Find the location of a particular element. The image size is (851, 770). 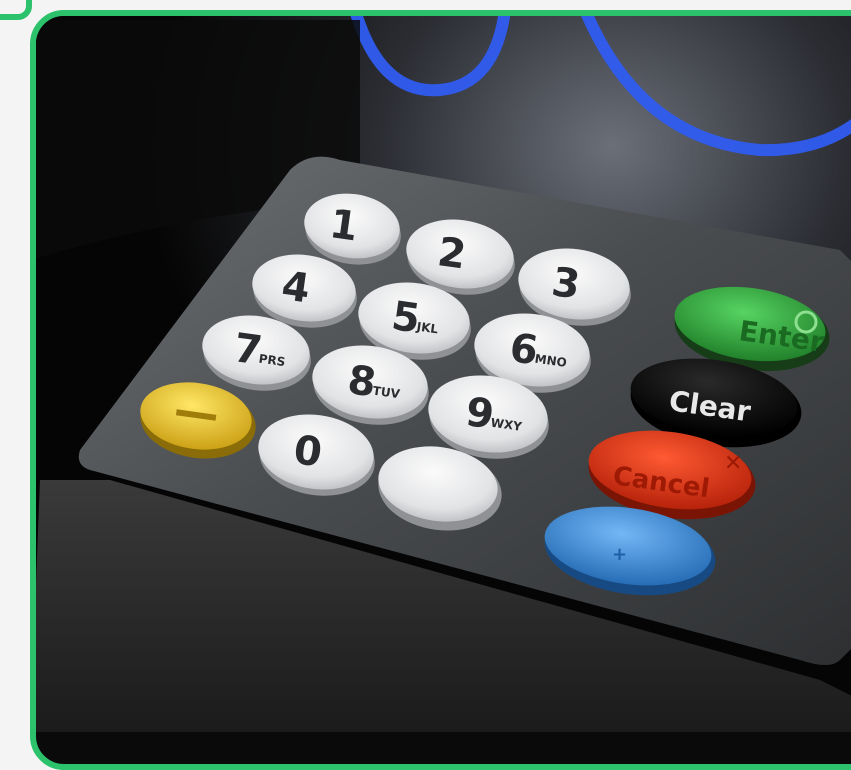

corner-mark is located at coordinates (16, 10).